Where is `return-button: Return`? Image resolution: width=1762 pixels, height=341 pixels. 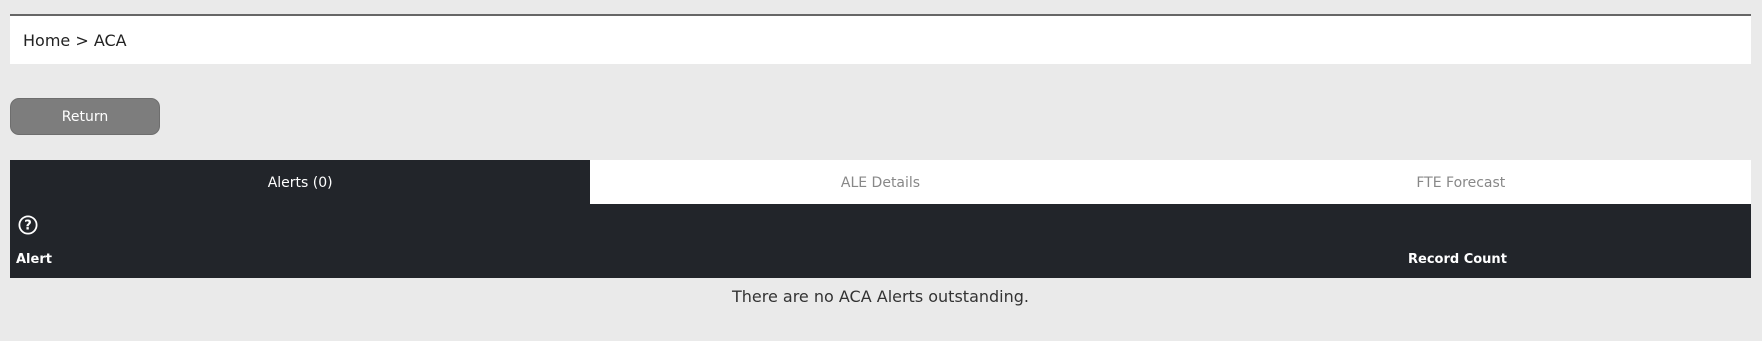 return-button: Return is located at coordinates (85, 116).